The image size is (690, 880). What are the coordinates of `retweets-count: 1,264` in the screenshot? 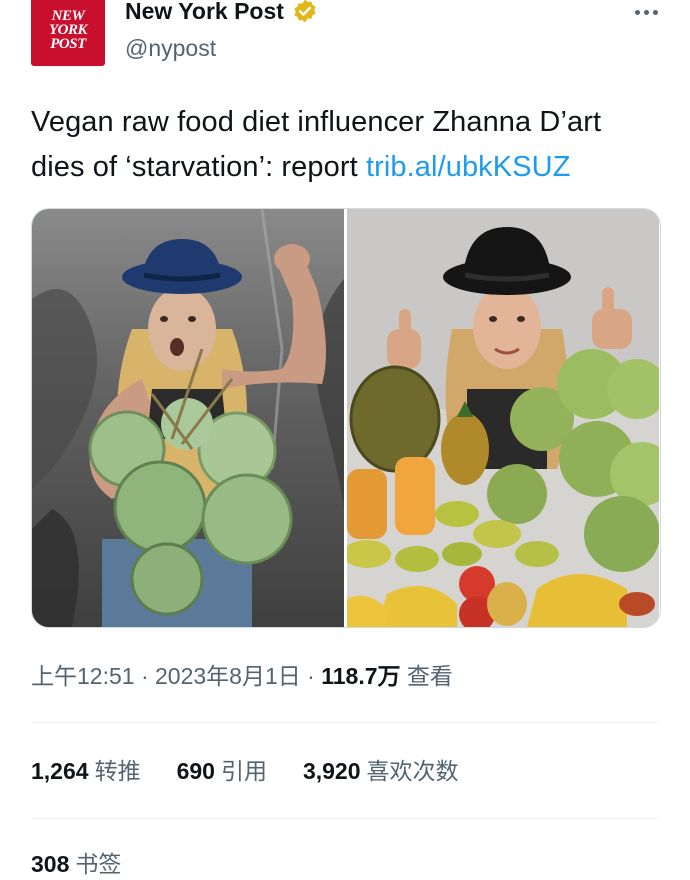 It's located at (60, 771).